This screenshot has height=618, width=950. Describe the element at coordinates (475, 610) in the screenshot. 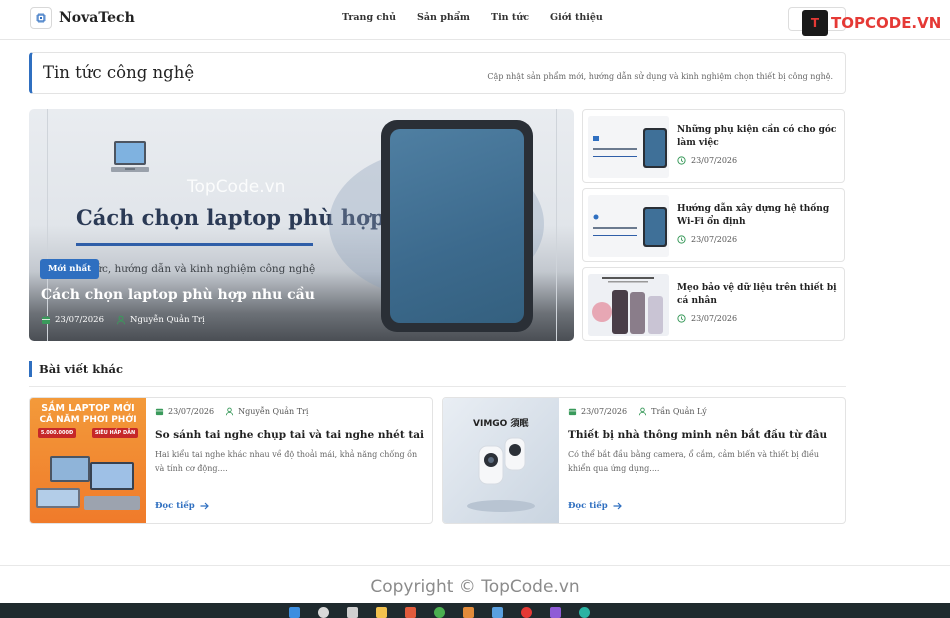

I see `os-taskbar` at that location.